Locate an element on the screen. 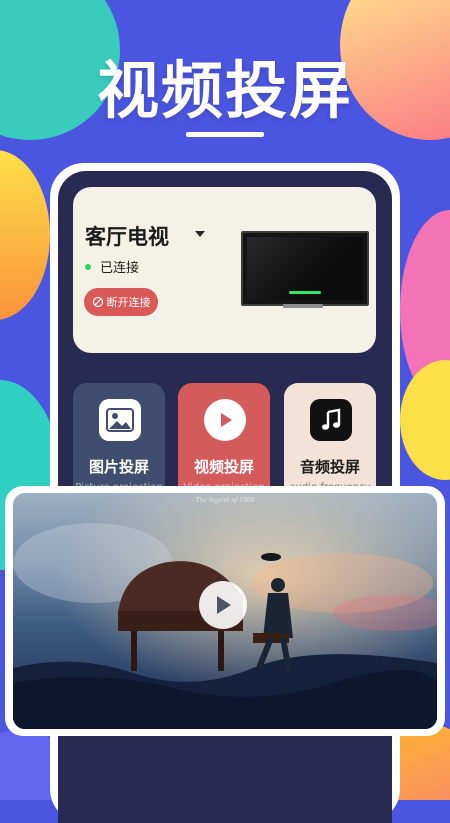 Image resolution: width=450 pixels, height=823 pixels. tv-indicator is located at coordinates (305, 292).